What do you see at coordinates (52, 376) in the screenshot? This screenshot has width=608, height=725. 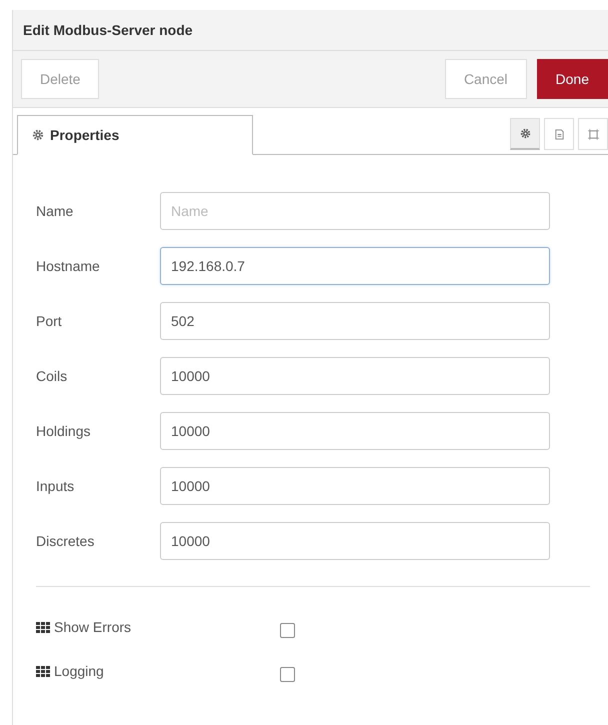 I see `field-label: Coils` at bounding box center [52, 376].